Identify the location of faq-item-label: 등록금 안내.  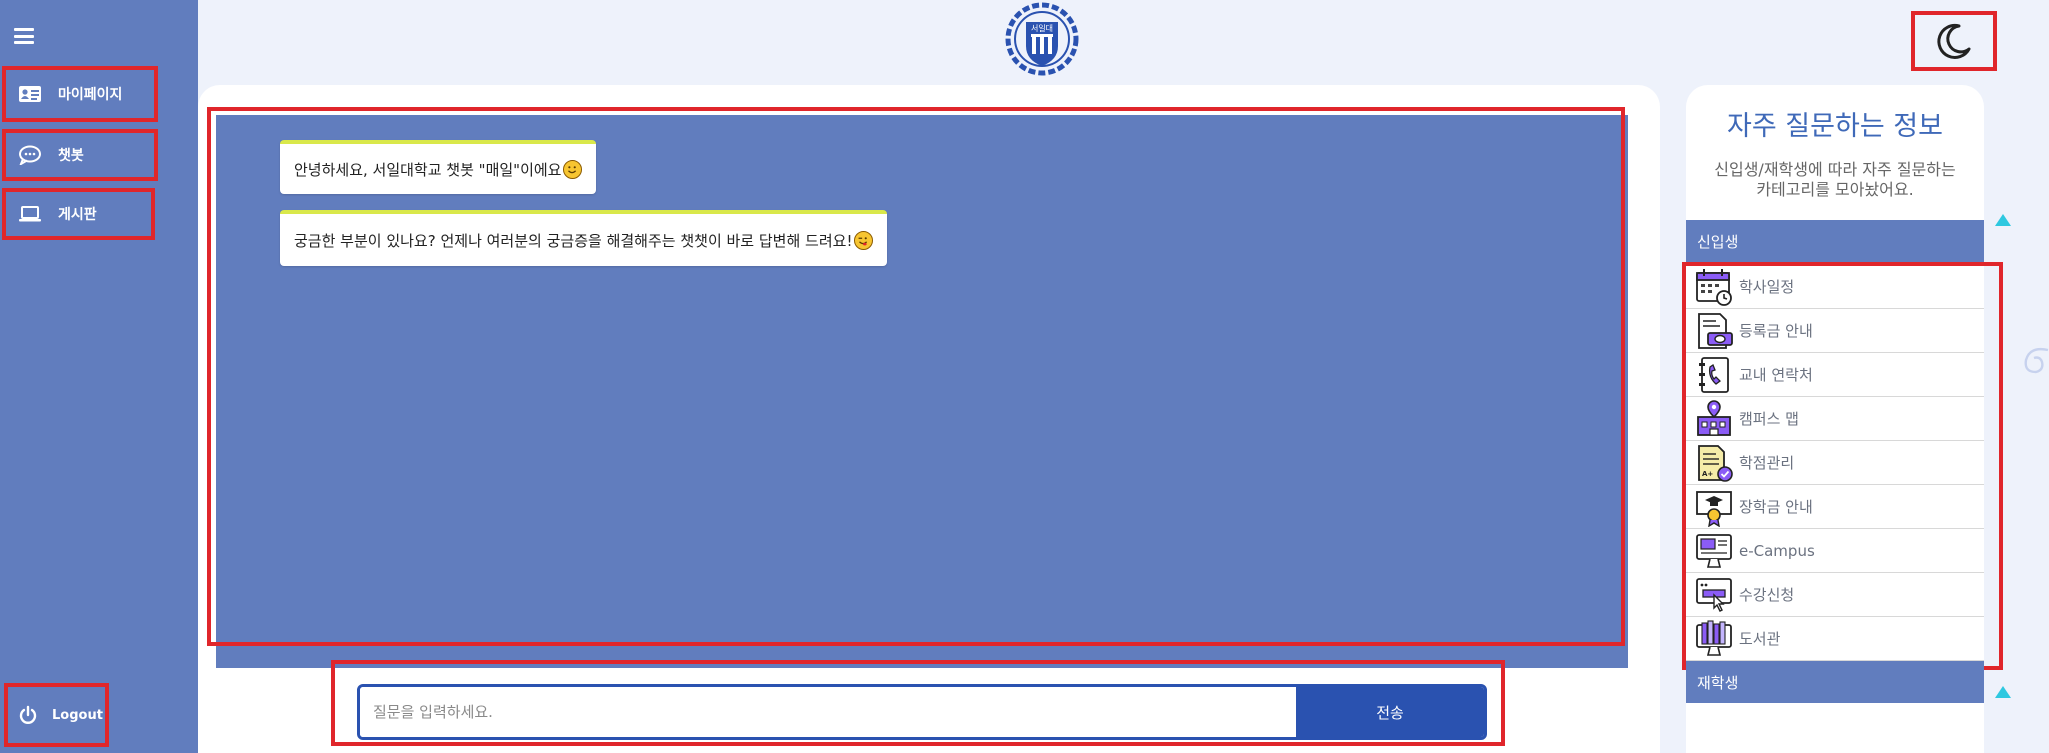
(1776, 331).